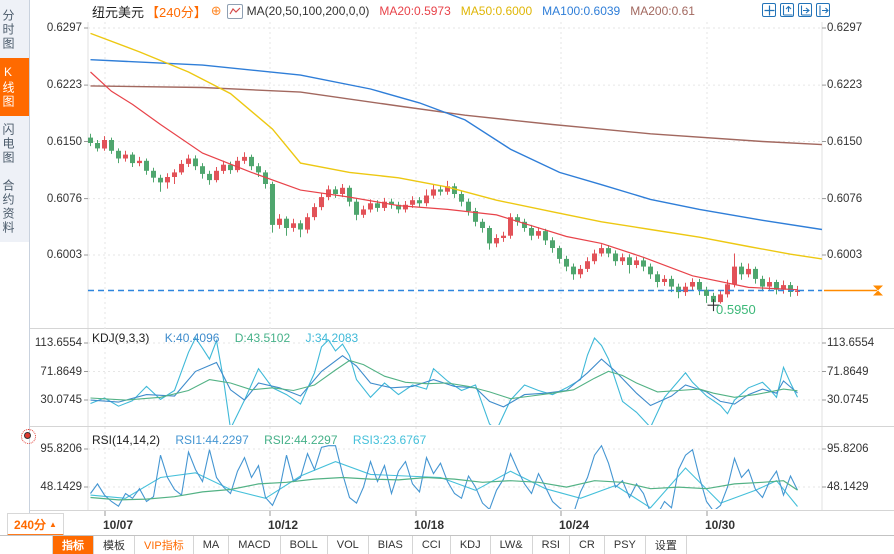  Describe the element at coordinates (231, 338) in the screenshot. I see `kdj-header: KDJ(9,3,3) K:40.4096 D:43.5102 J:34.2083` at that location.